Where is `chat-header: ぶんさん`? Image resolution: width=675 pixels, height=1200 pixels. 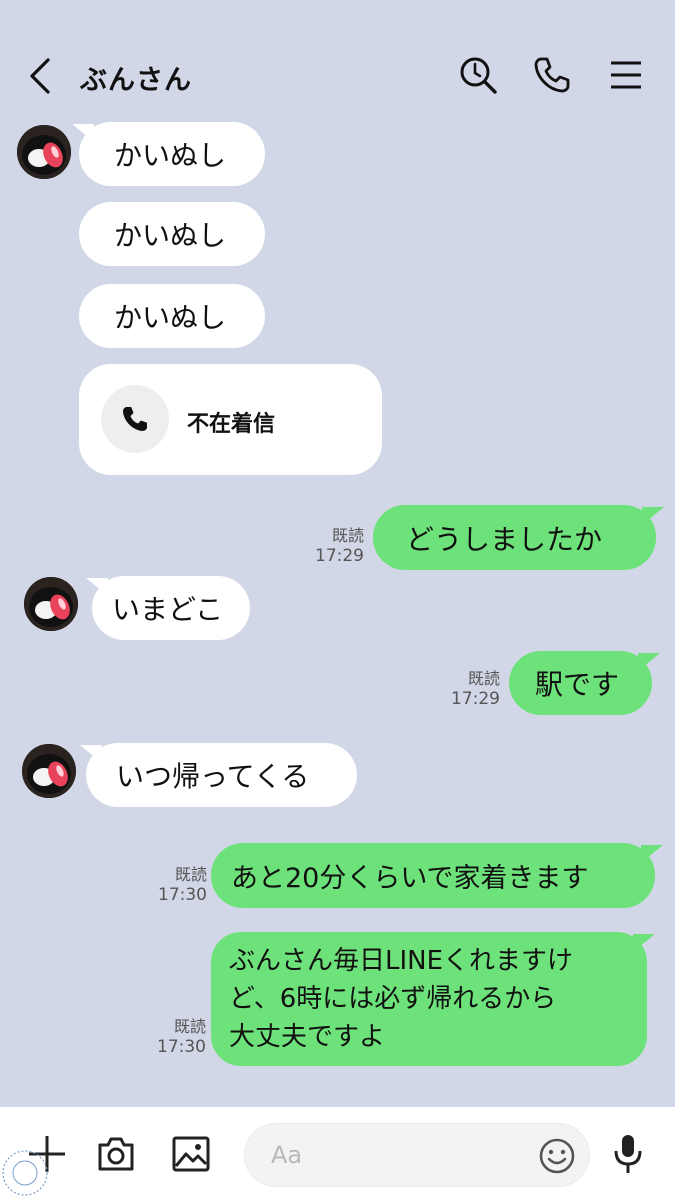 chat-header: ぶんさん is located at coordinates (337, 55).